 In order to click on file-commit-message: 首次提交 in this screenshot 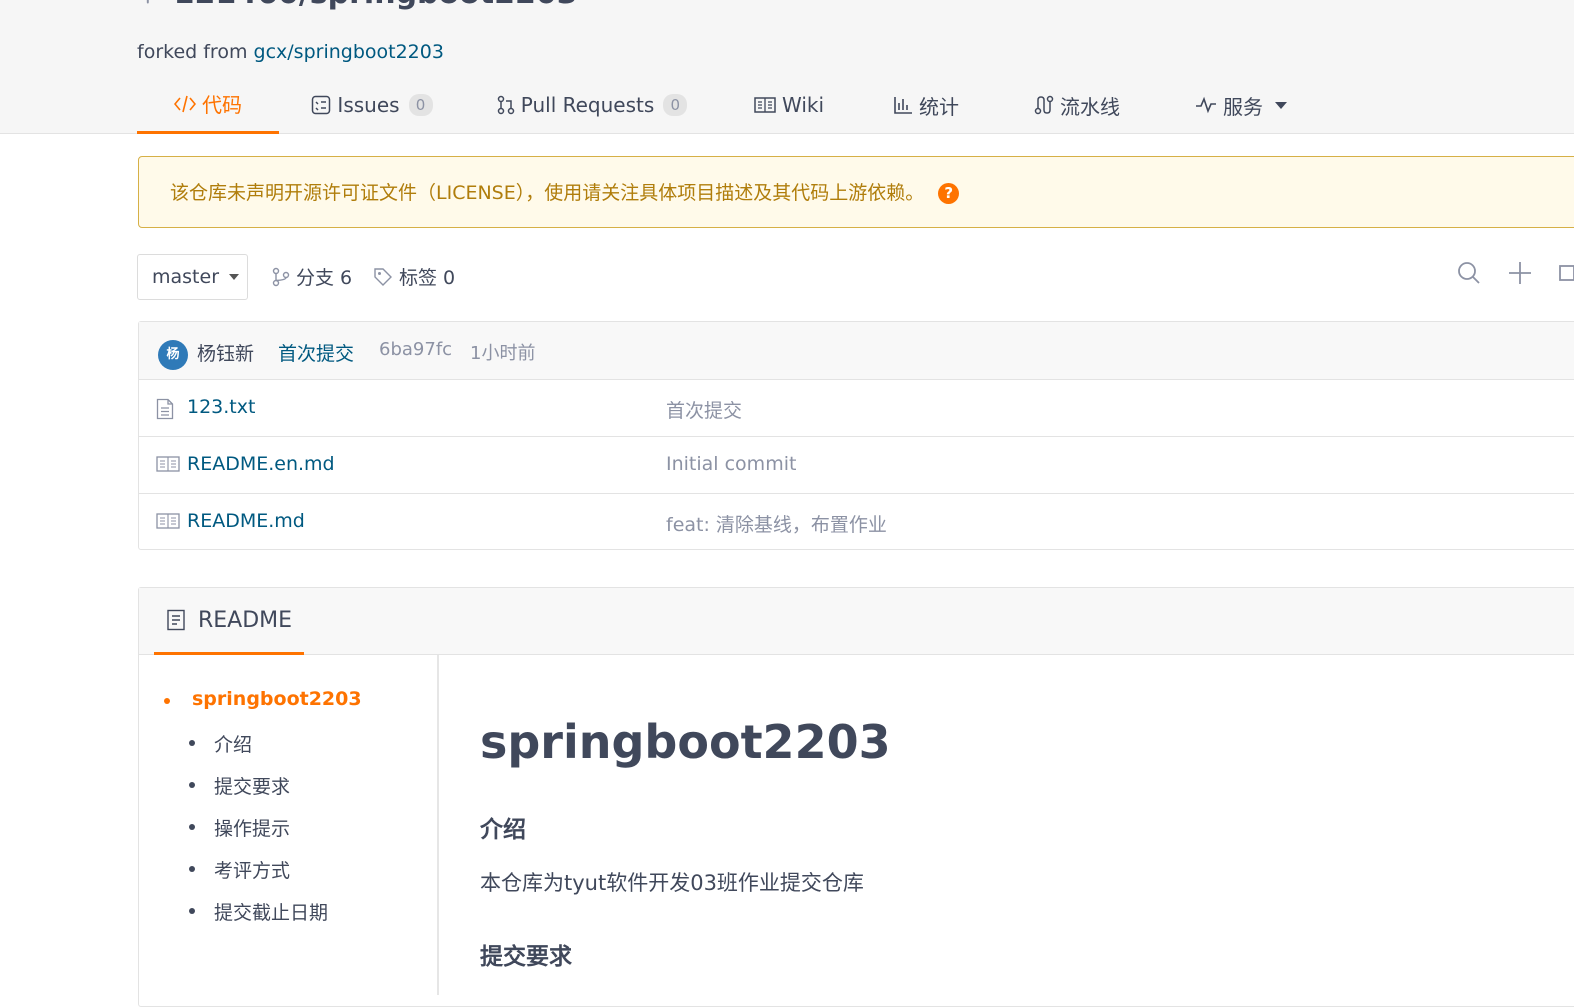, I will do `click(704, 409)`.